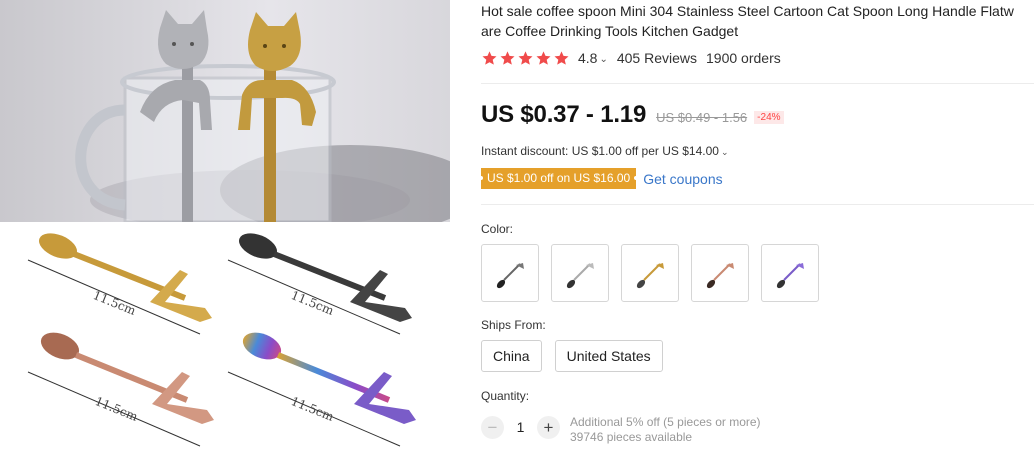  I want to click on coupon-tag: US $1.00 off on US $16.00, so click(558, 178).